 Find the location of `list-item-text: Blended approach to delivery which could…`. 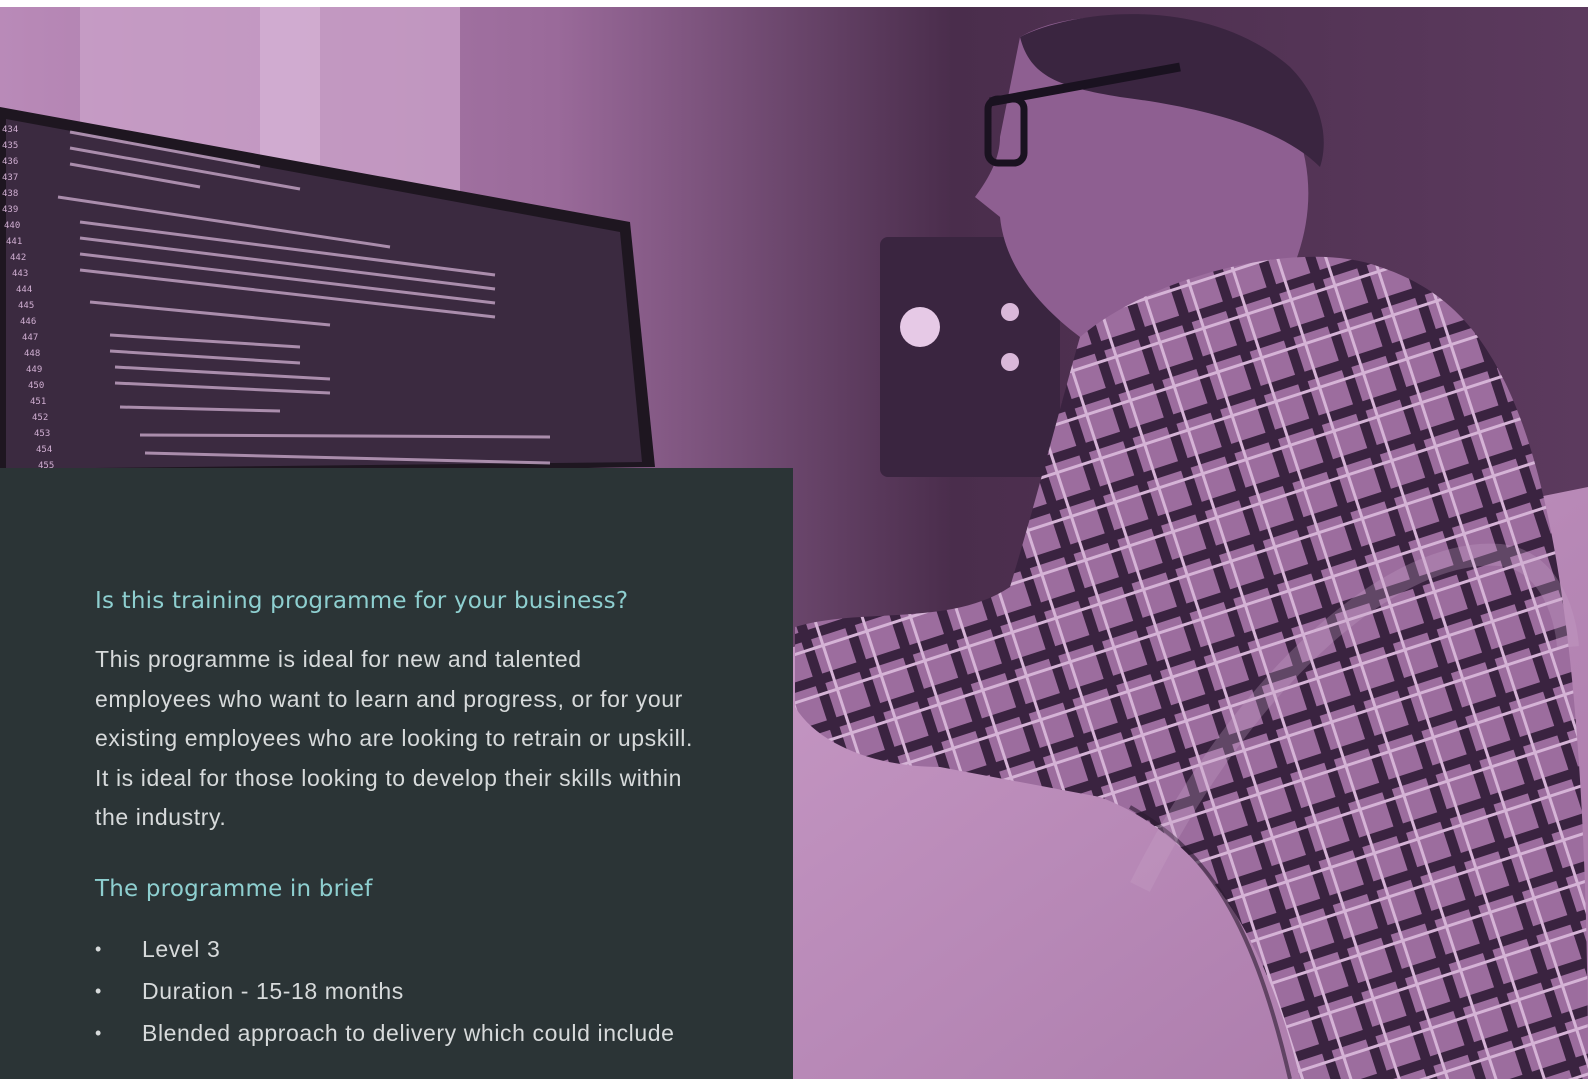

list-item-text: Blended approach to delivery which could… is located at coordinates (408, 1032).